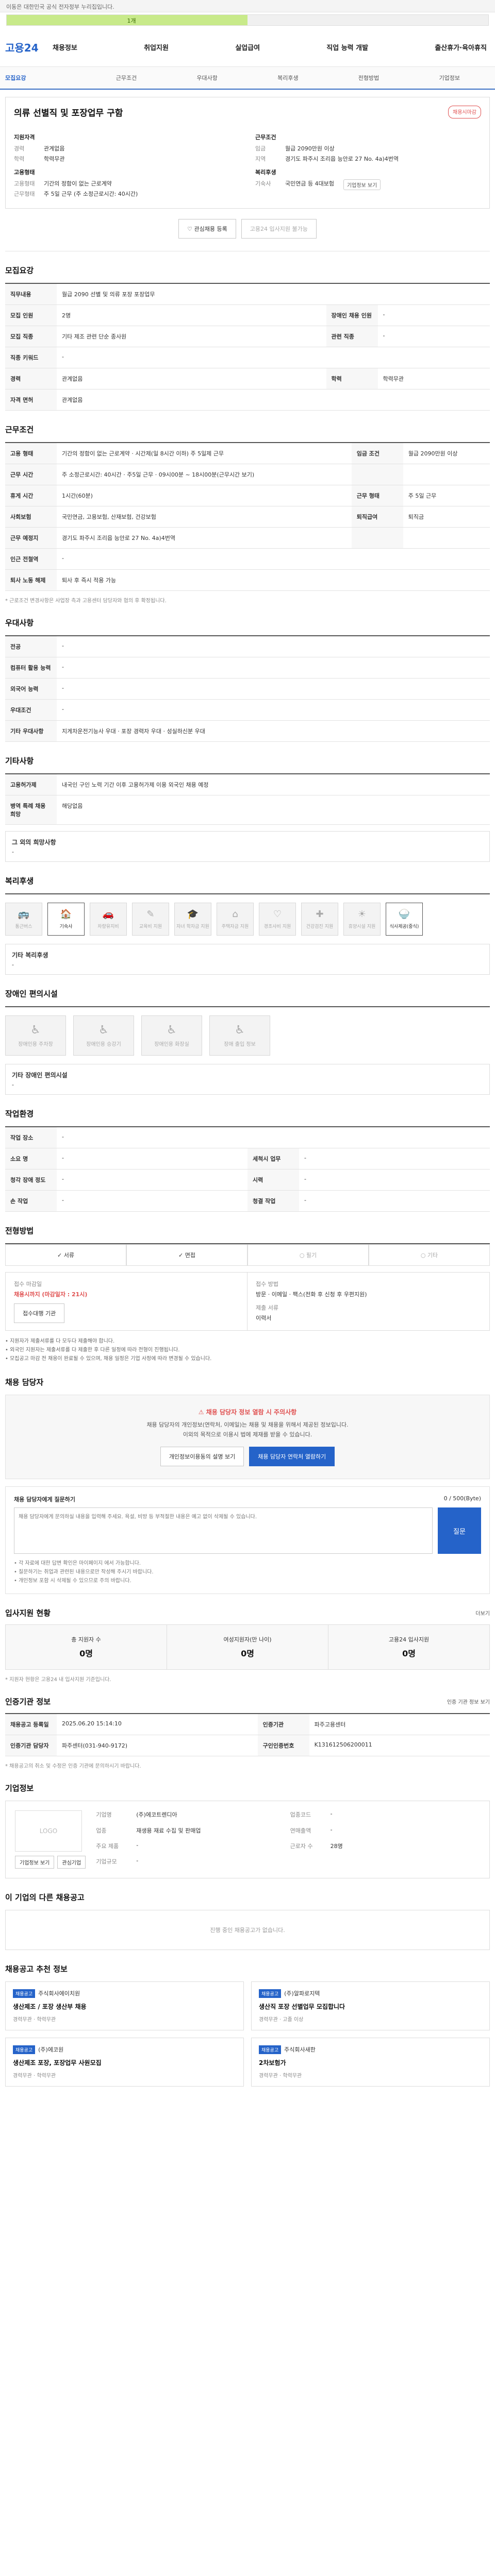 The height and width of the screenshot is (2576, 495). What do you see at coordinates (408, 1647) in the screenshot?
I see `stat-item: 고용24 입사지원 0명` at bounding box center [408, 1647].